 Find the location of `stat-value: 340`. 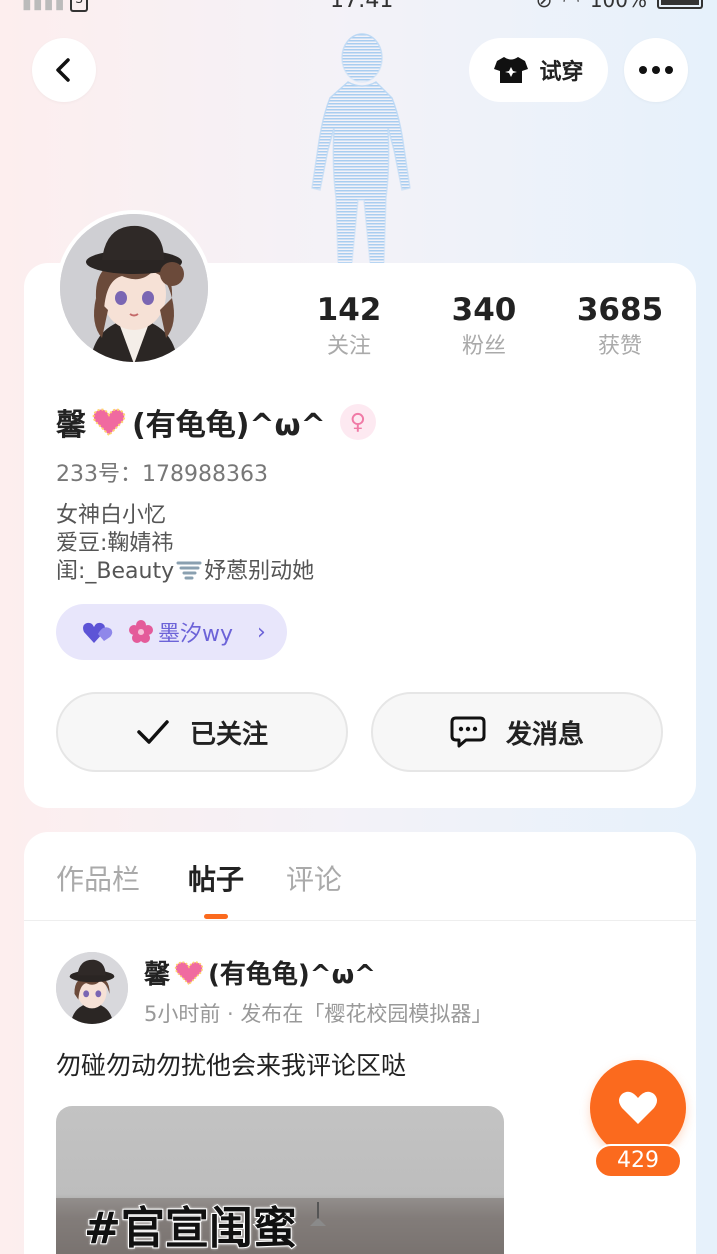

stat-value: 340 is located at coordinates (484, 310).